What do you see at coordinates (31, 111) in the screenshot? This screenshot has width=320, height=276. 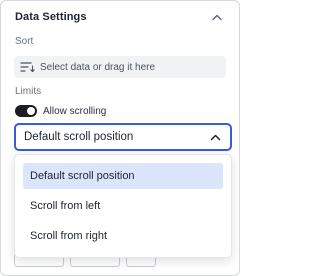 I see `toggle-knob` at bounding box center [31, 111].